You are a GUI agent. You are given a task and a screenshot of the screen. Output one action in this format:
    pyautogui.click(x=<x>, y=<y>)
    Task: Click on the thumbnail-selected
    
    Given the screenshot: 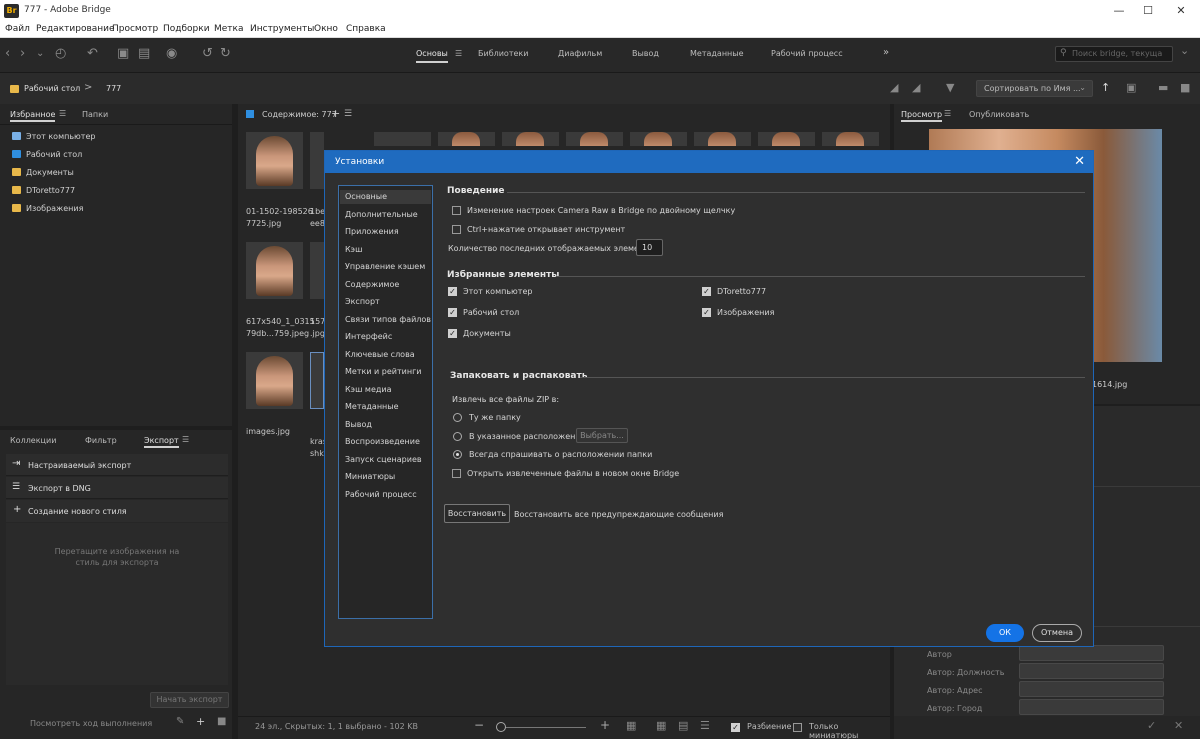 What is the action you would take?
    pyautogui.click(x=317, y=380)
    